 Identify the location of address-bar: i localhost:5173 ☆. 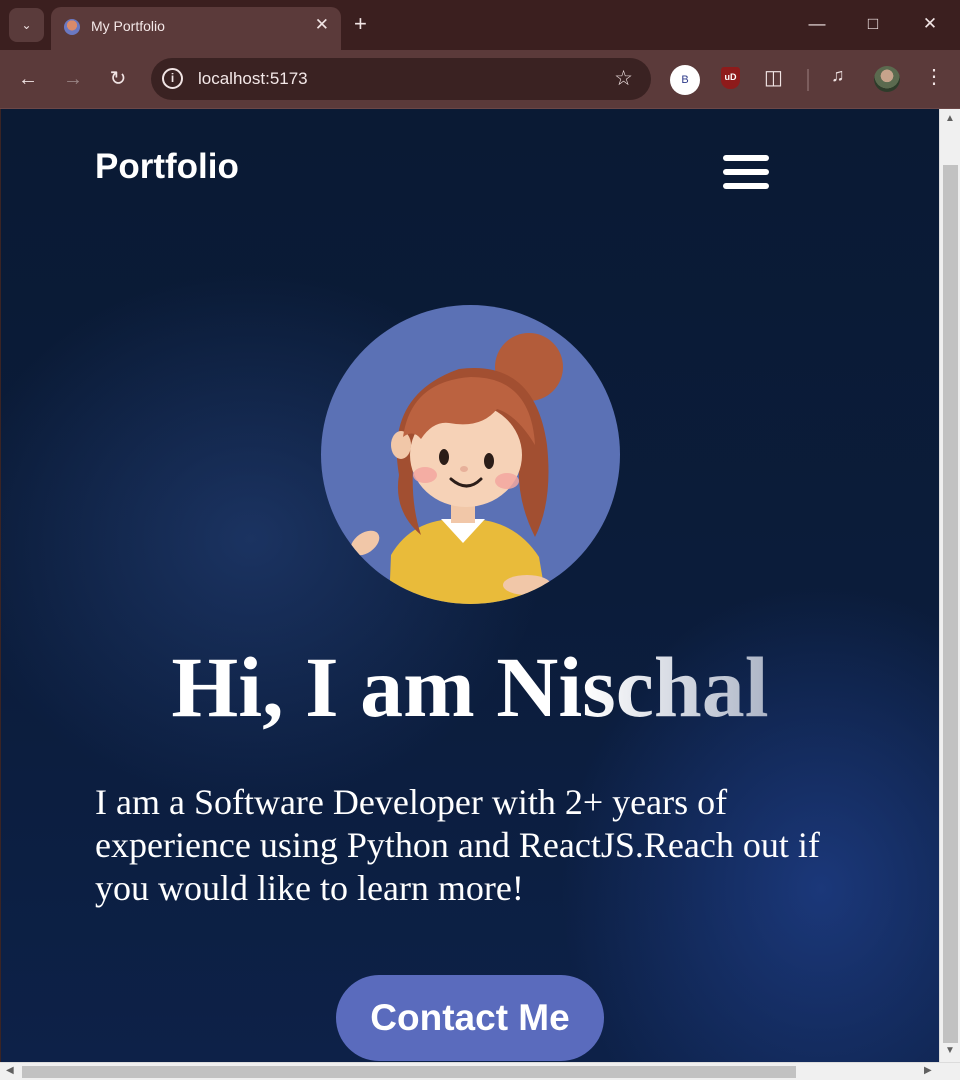
(401, 79).